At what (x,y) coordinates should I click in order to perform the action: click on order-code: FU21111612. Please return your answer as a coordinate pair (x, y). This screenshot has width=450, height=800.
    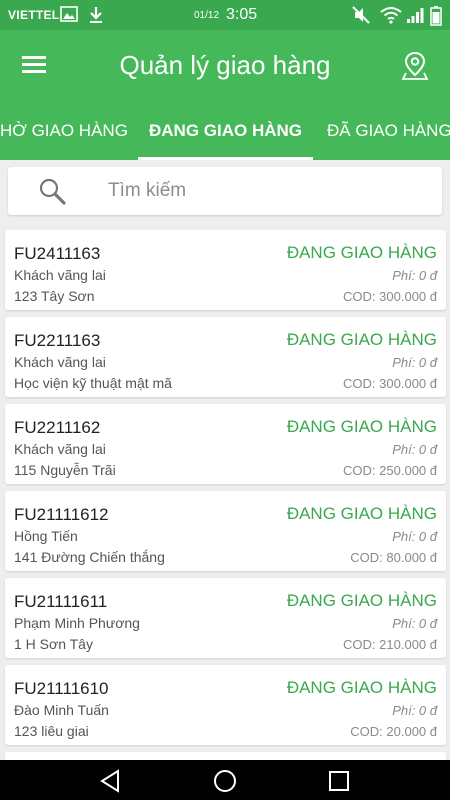
    Looking at the image, I should click on (61, 514).